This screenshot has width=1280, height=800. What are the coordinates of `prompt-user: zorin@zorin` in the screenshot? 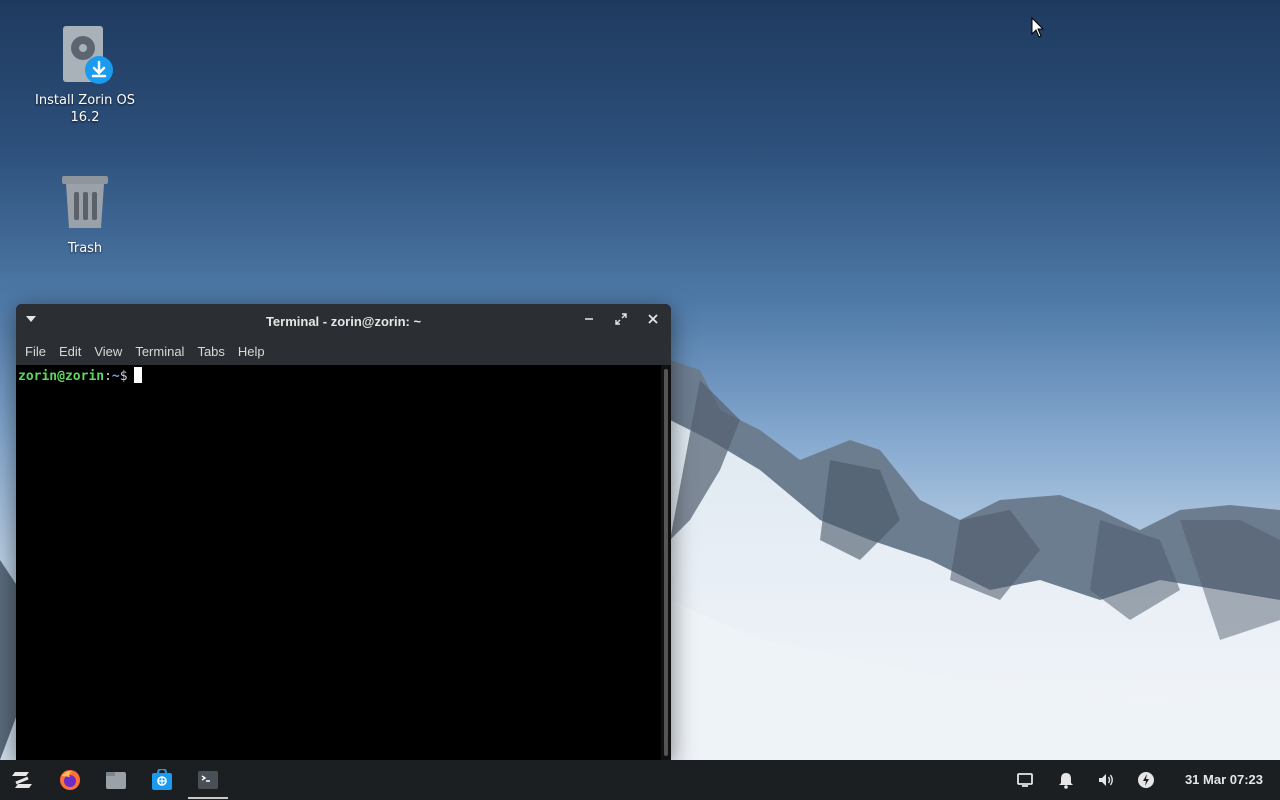 It's located at (61, 376).